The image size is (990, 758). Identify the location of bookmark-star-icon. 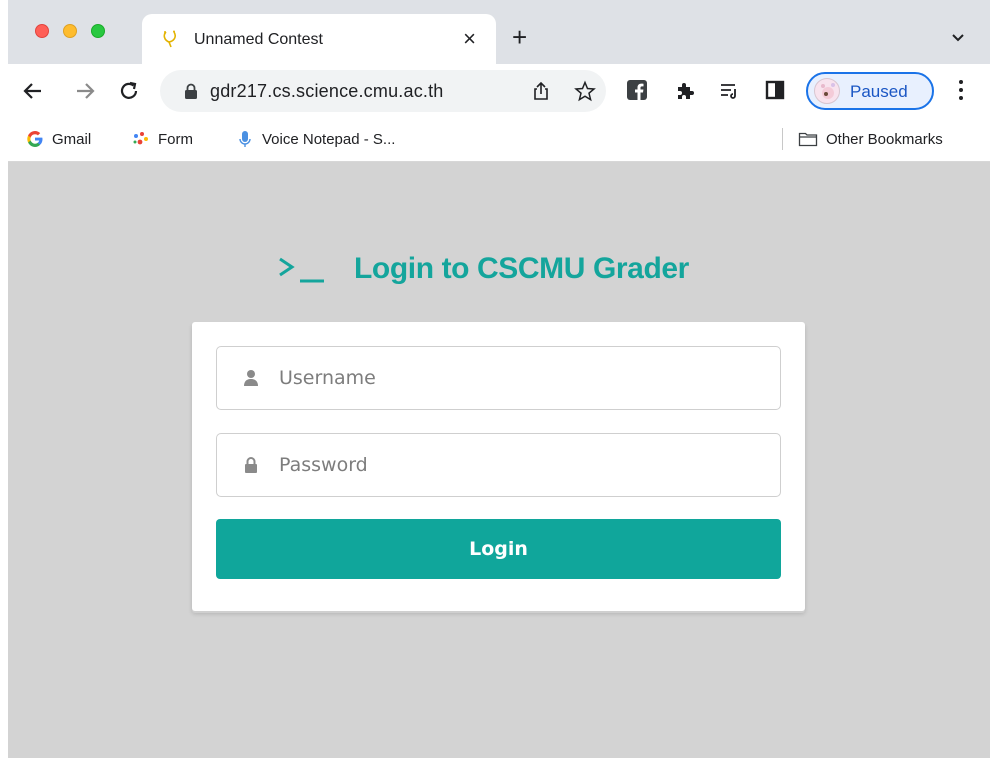
(585, 91).